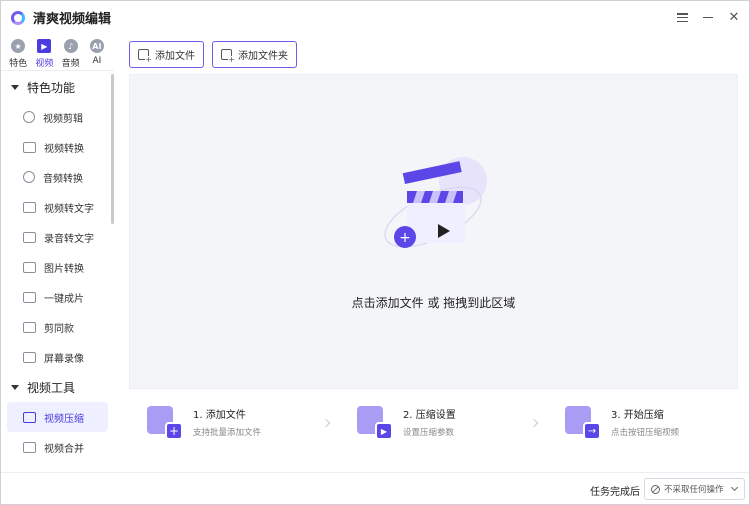  Describe the element at coordinates (29, 327) in the screenshot. I see `template-icon` at that location.